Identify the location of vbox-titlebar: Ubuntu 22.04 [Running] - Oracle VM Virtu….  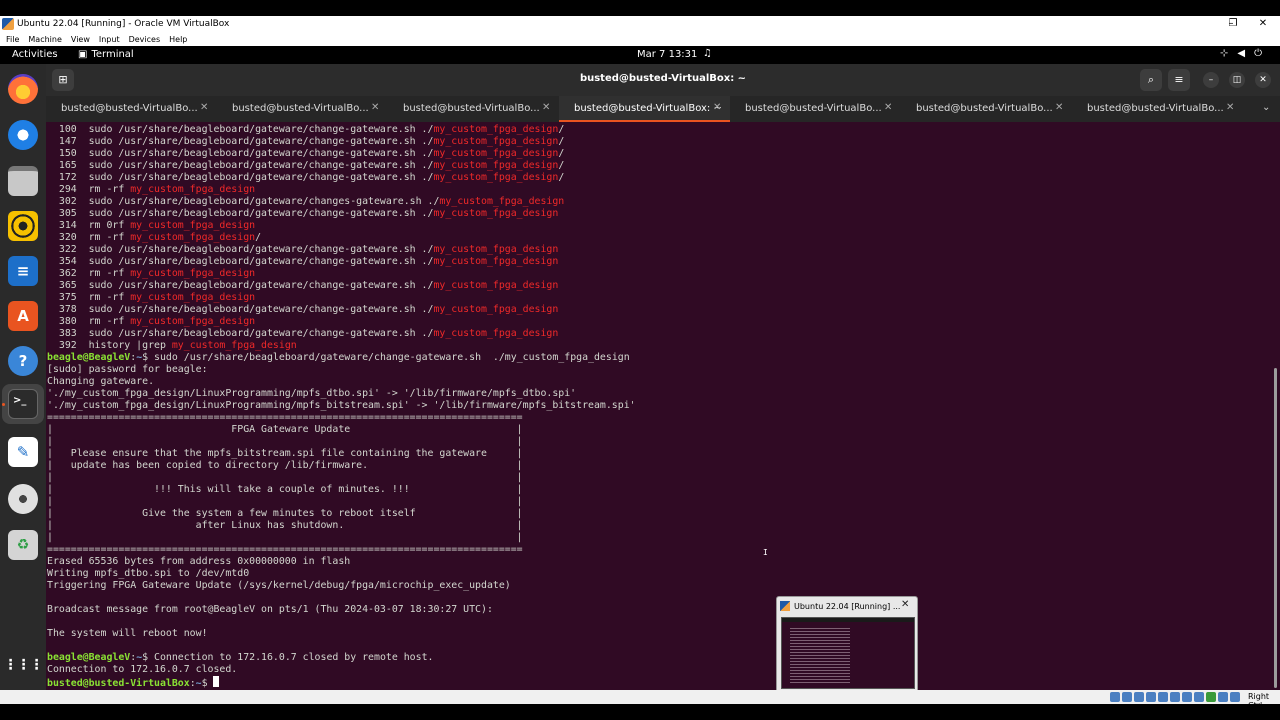
(640, 24).